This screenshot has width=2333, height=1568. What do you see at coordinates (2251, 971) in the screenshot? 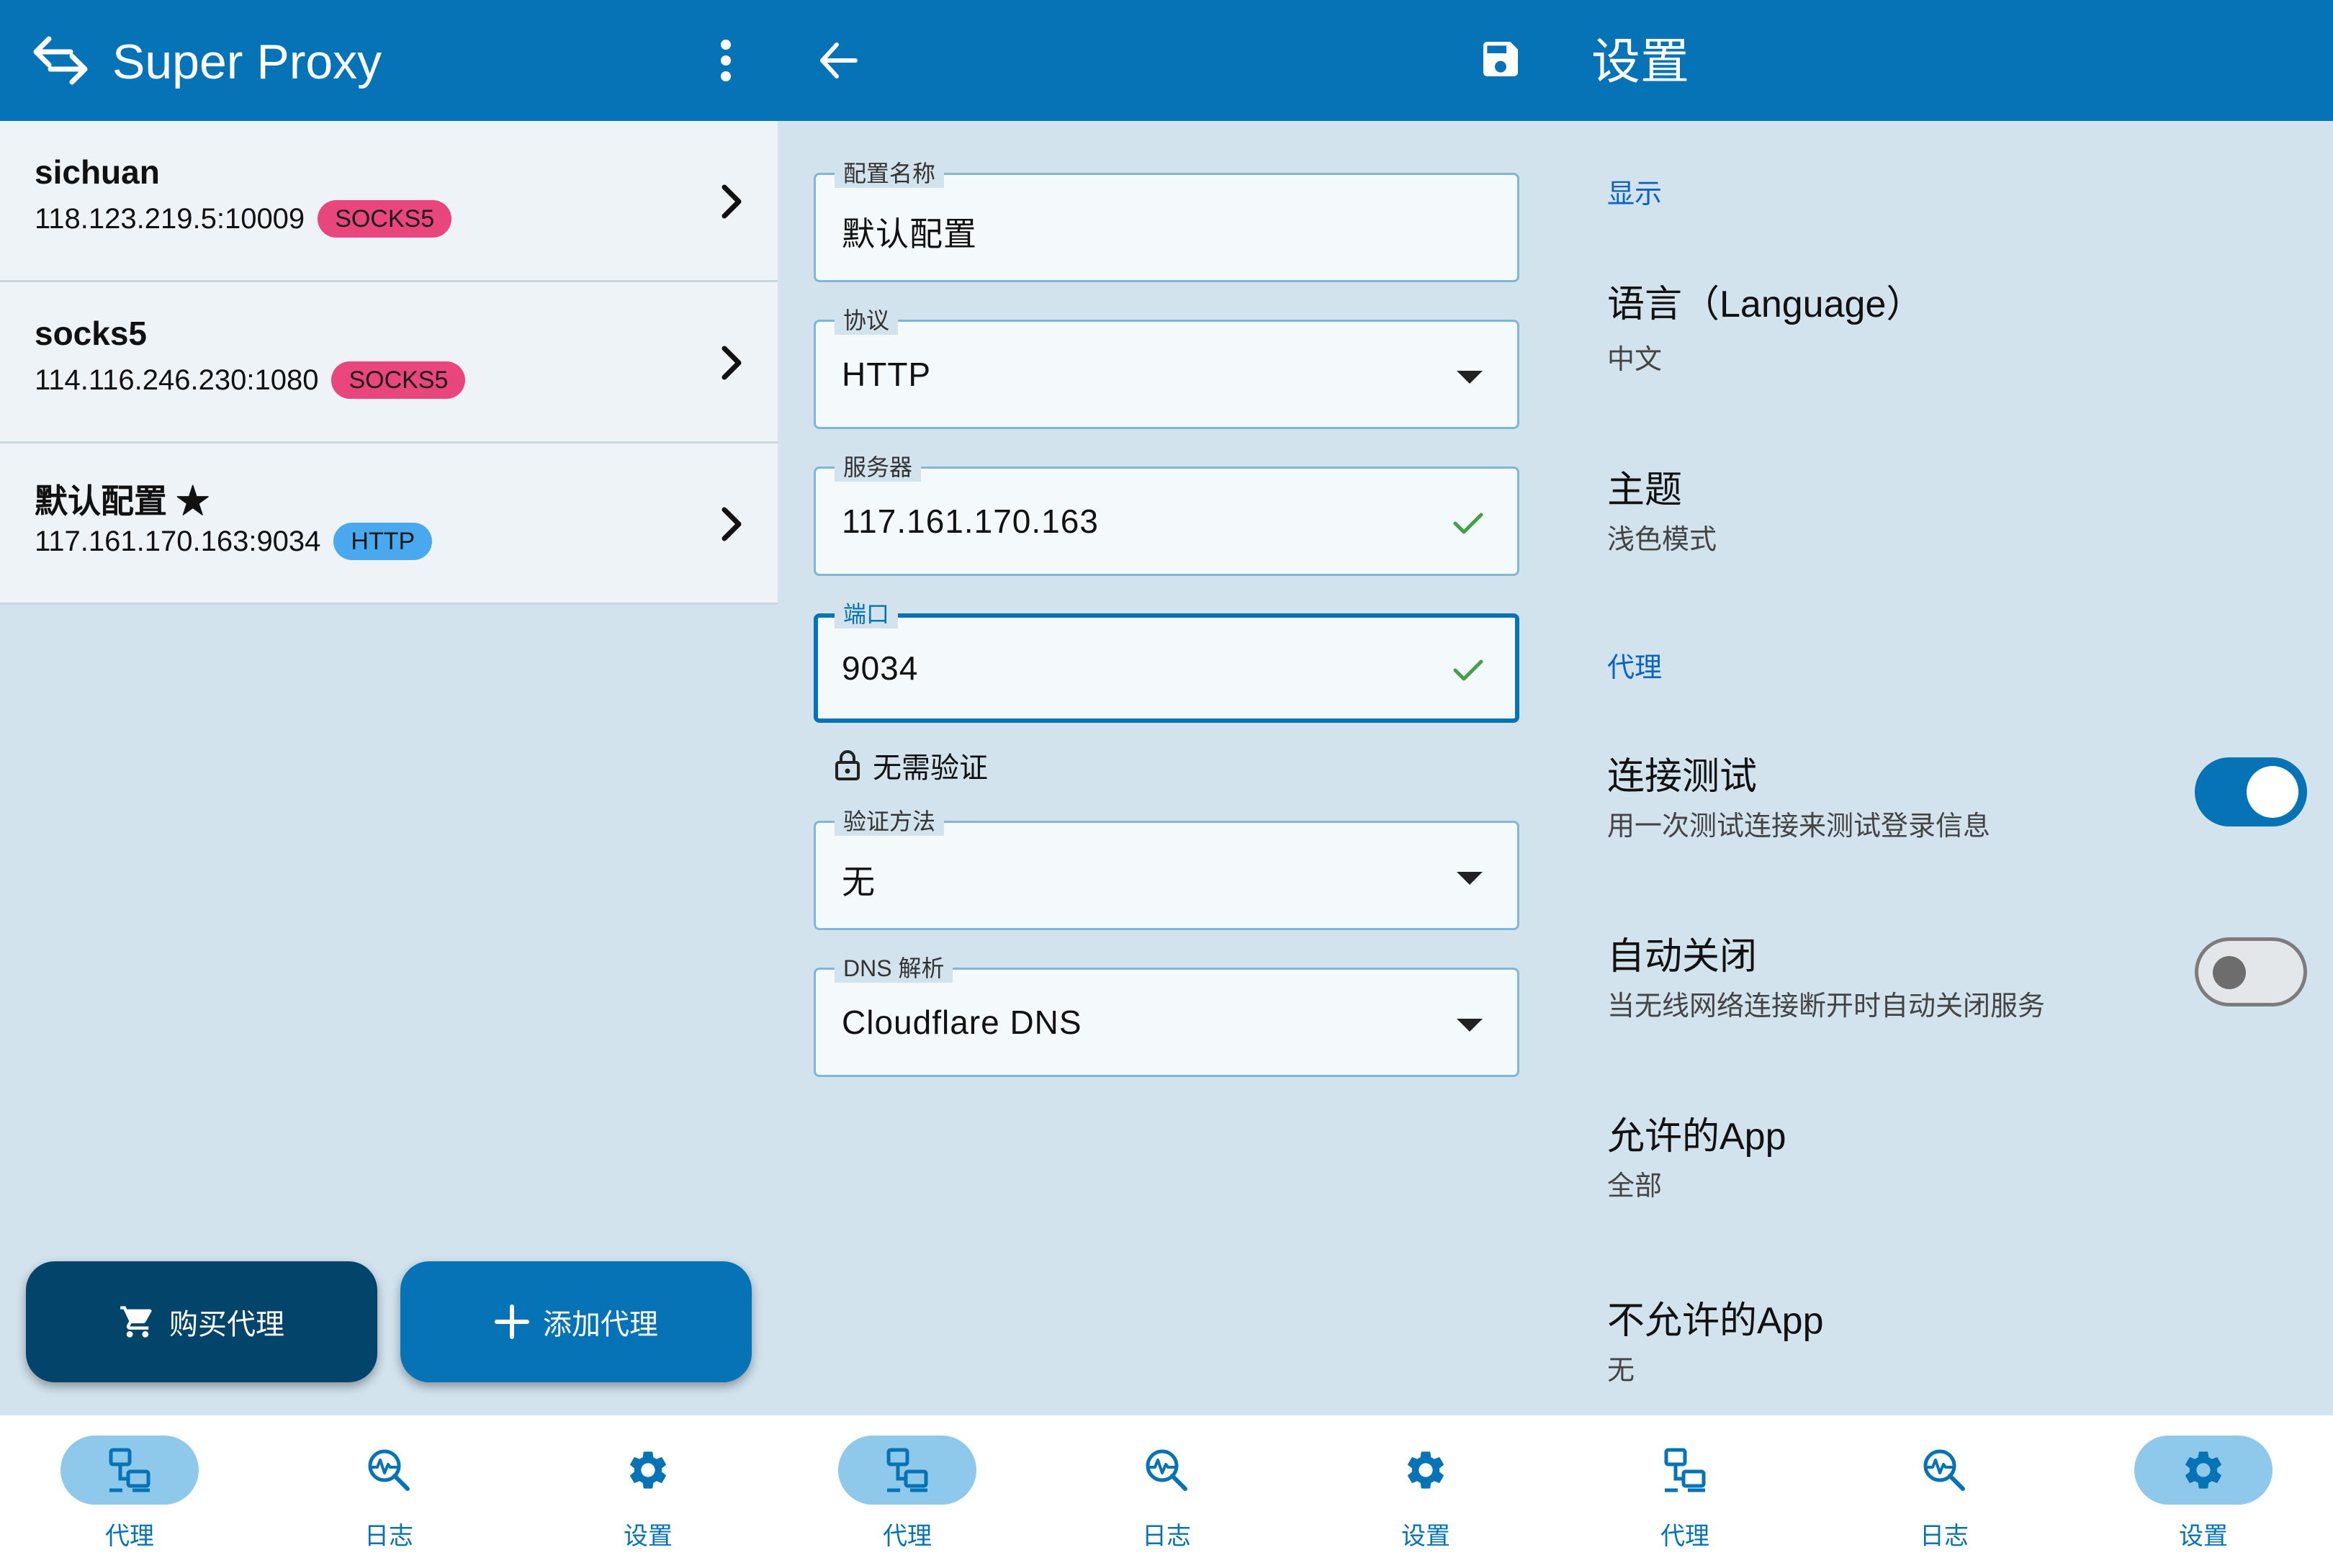
I see `auto-close-toggle` at bounding box center [2251, 971].